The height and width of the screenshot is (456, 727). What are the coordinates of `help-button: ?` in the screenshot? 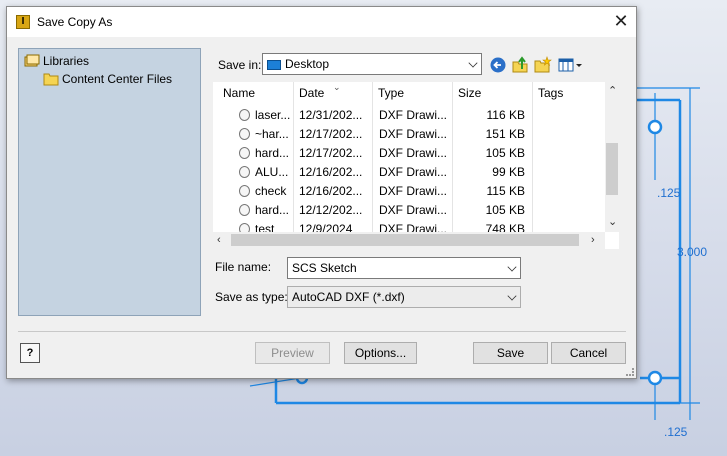 It's located at (30, 353).